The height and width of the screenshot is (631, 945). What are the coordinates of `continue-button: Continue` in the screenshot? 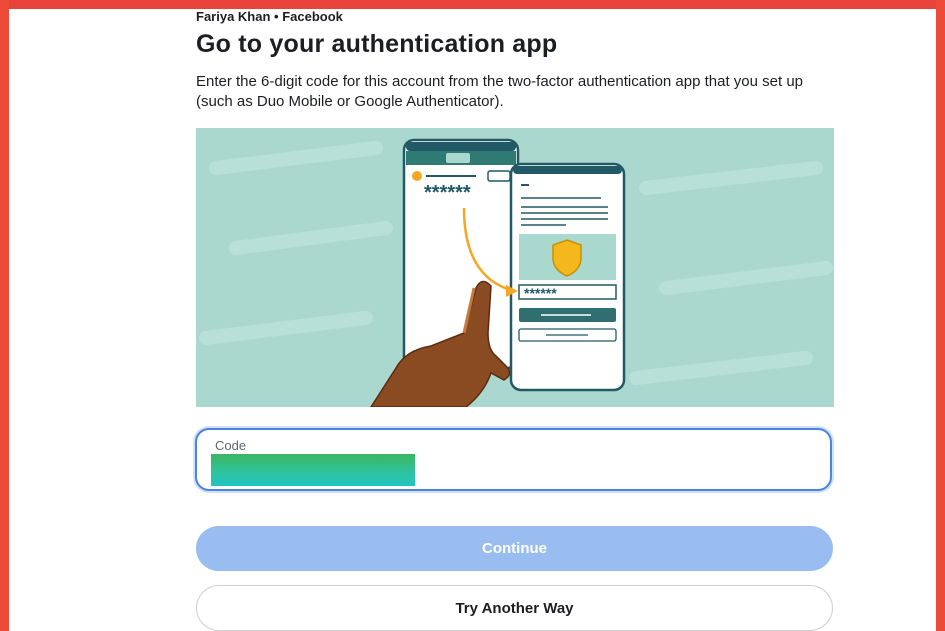 It's located at (514, 548).